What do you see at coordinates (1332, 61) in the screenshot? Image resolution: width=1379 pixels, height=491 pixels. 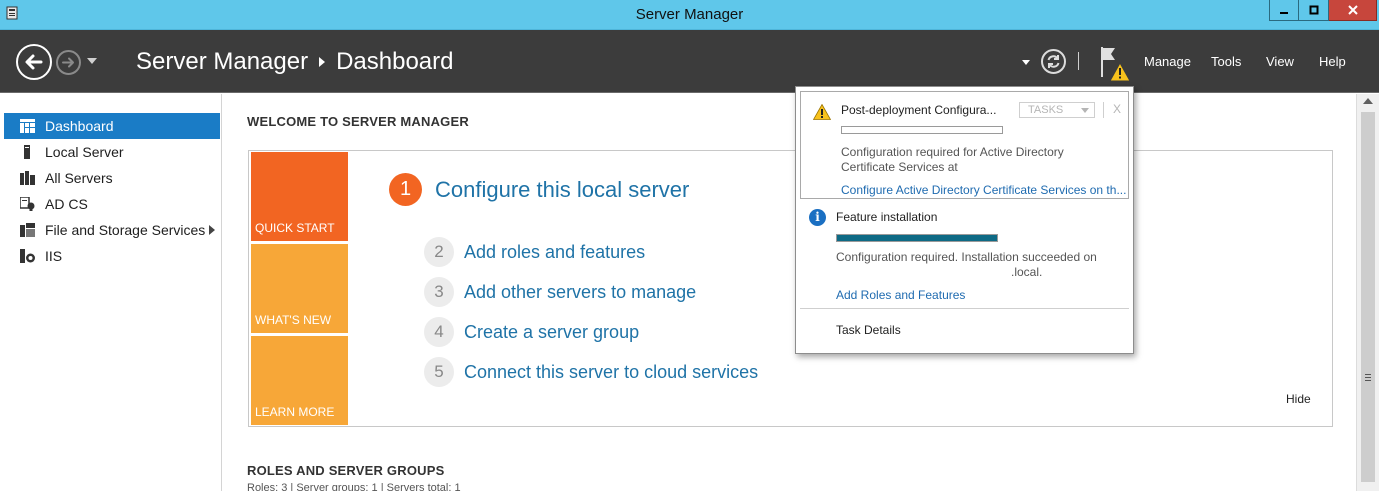 I see `menu-help: Help` at bounding box center [1332, 61].